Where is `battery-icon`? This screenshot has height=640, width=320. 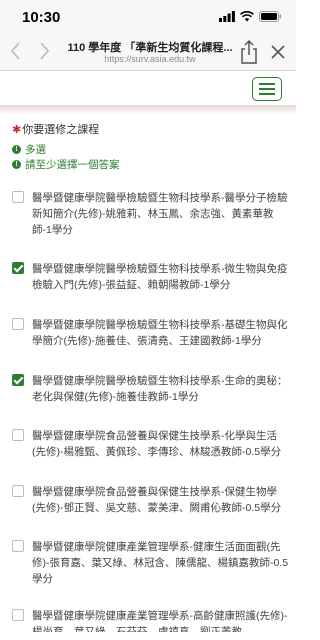
battery-icon is located at coordinates (270, 16).